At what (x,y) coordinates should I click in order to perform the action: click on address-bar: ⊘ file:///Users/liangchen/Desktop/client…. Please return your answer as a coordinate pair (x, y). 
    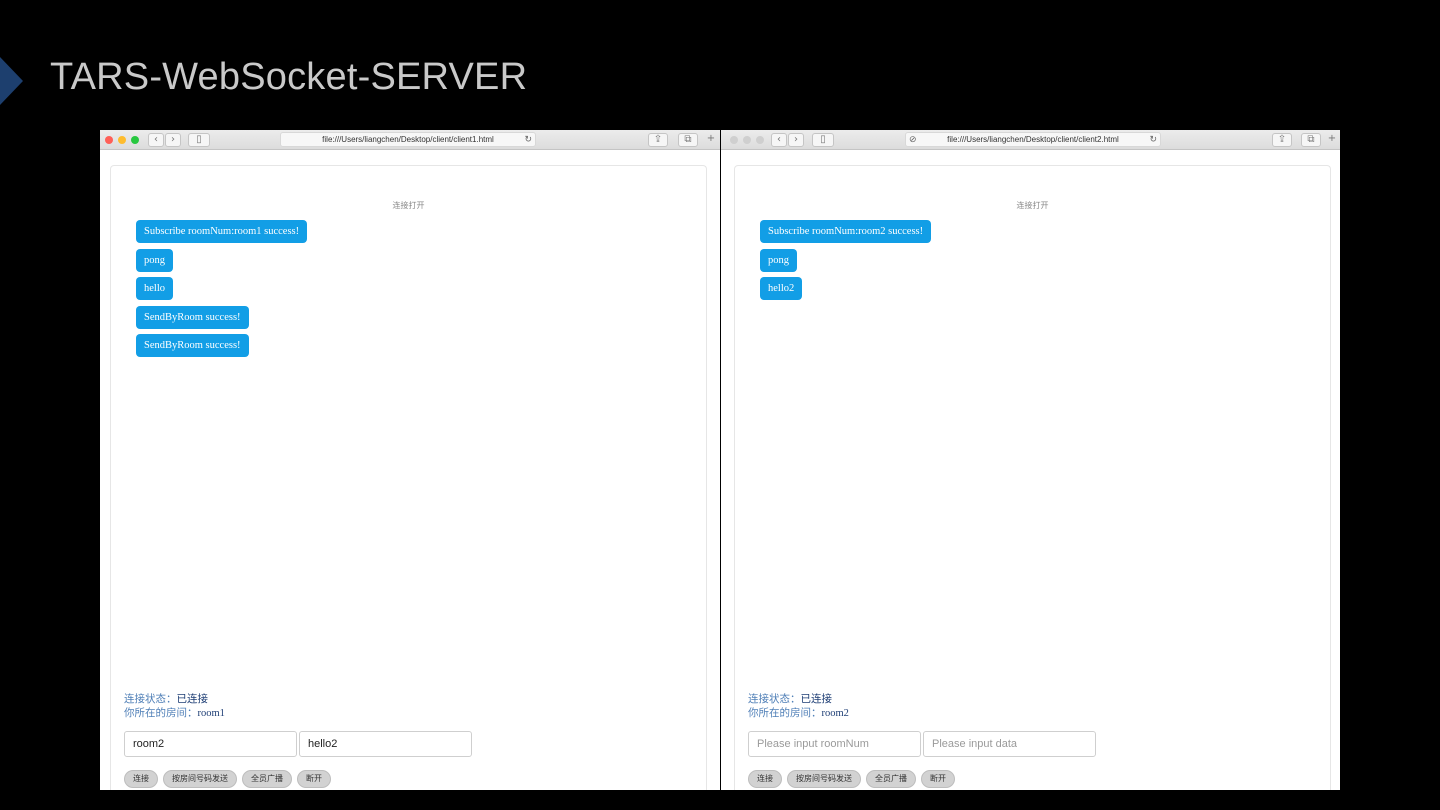
    Looking at the image, I should click on (1033, 139).